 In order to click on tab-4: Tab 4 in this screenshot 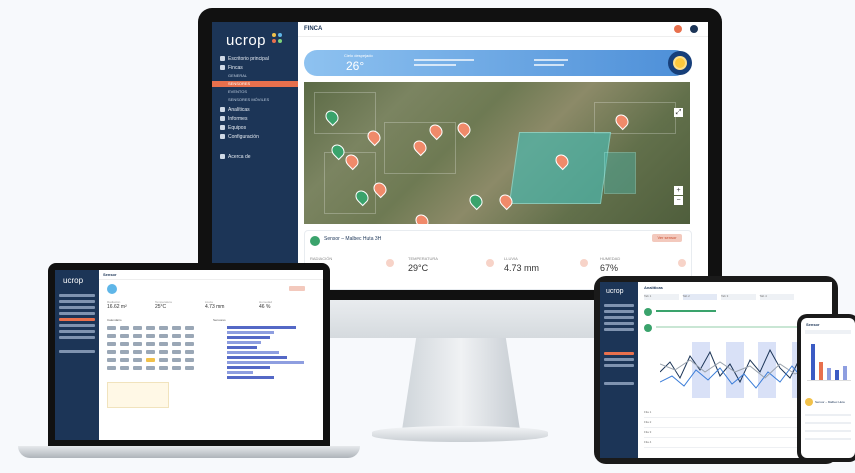, I will do `click(776, 297)`.